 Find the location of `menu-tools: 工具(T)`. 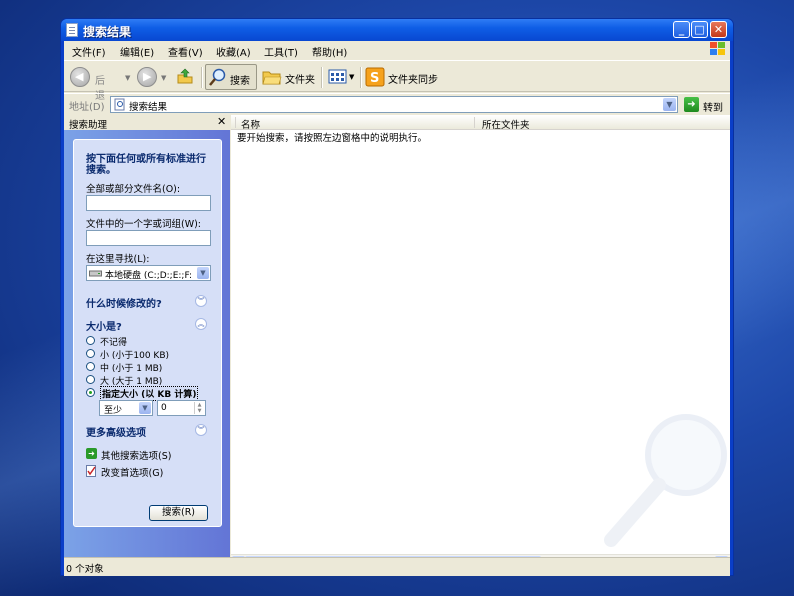

menu-tools: 工具(T) is located at coordinates (281, 51).